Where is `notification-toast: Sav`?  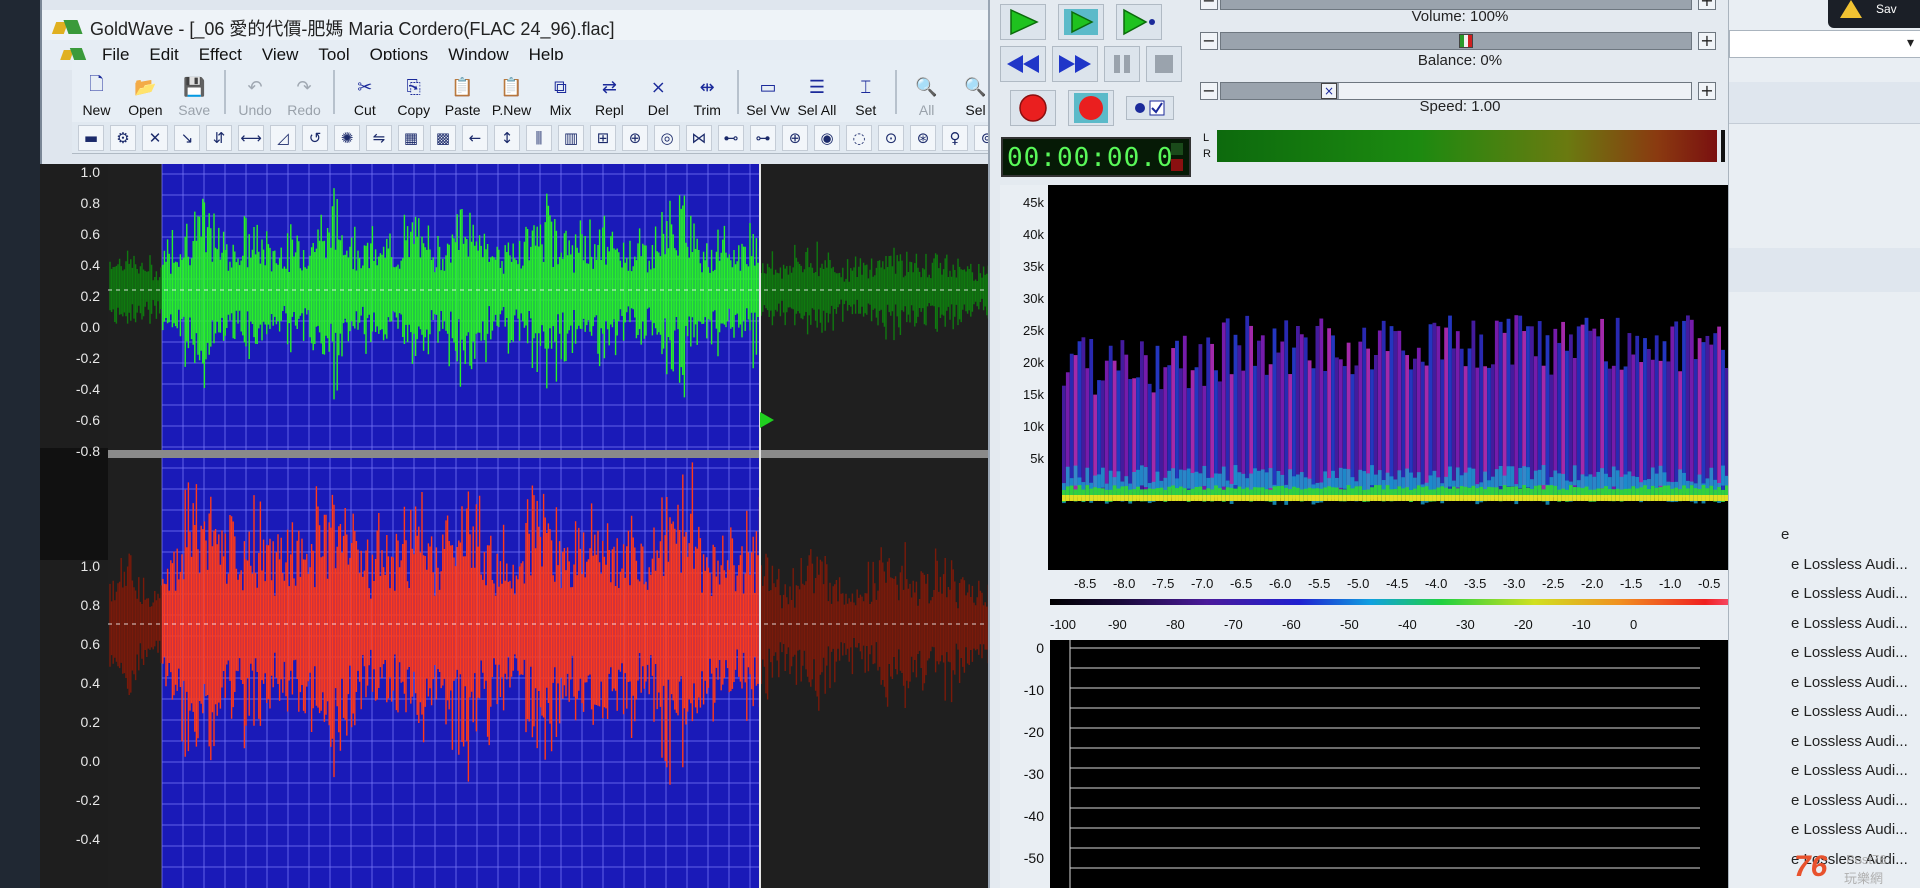 notification-toast: Sav is located at coordinates (1874, 14).